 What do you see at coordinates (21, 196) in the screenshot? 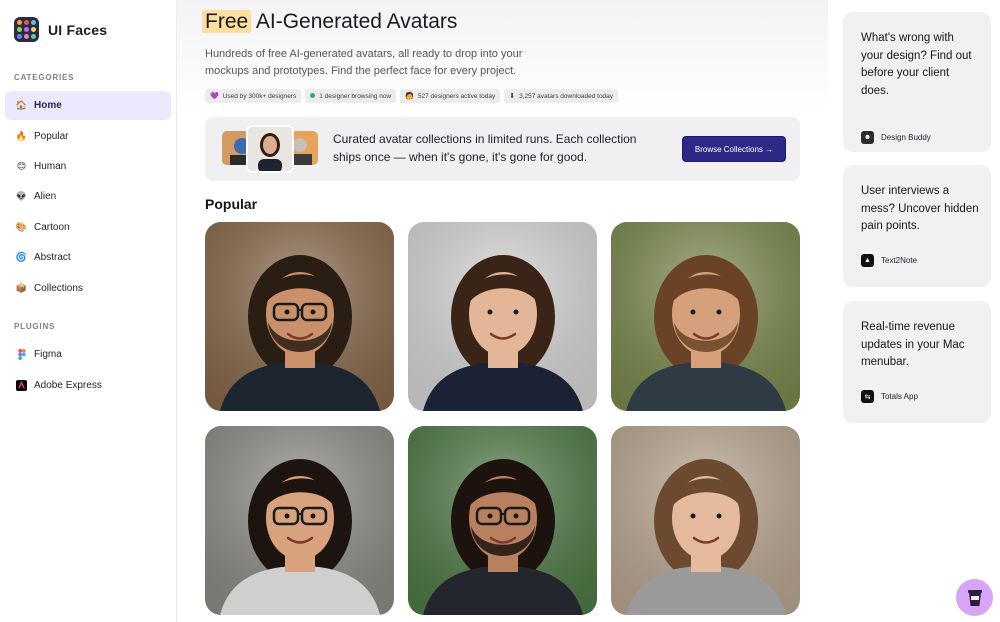
I see `alien-icon: 👽` at bounding box center [21, 196].